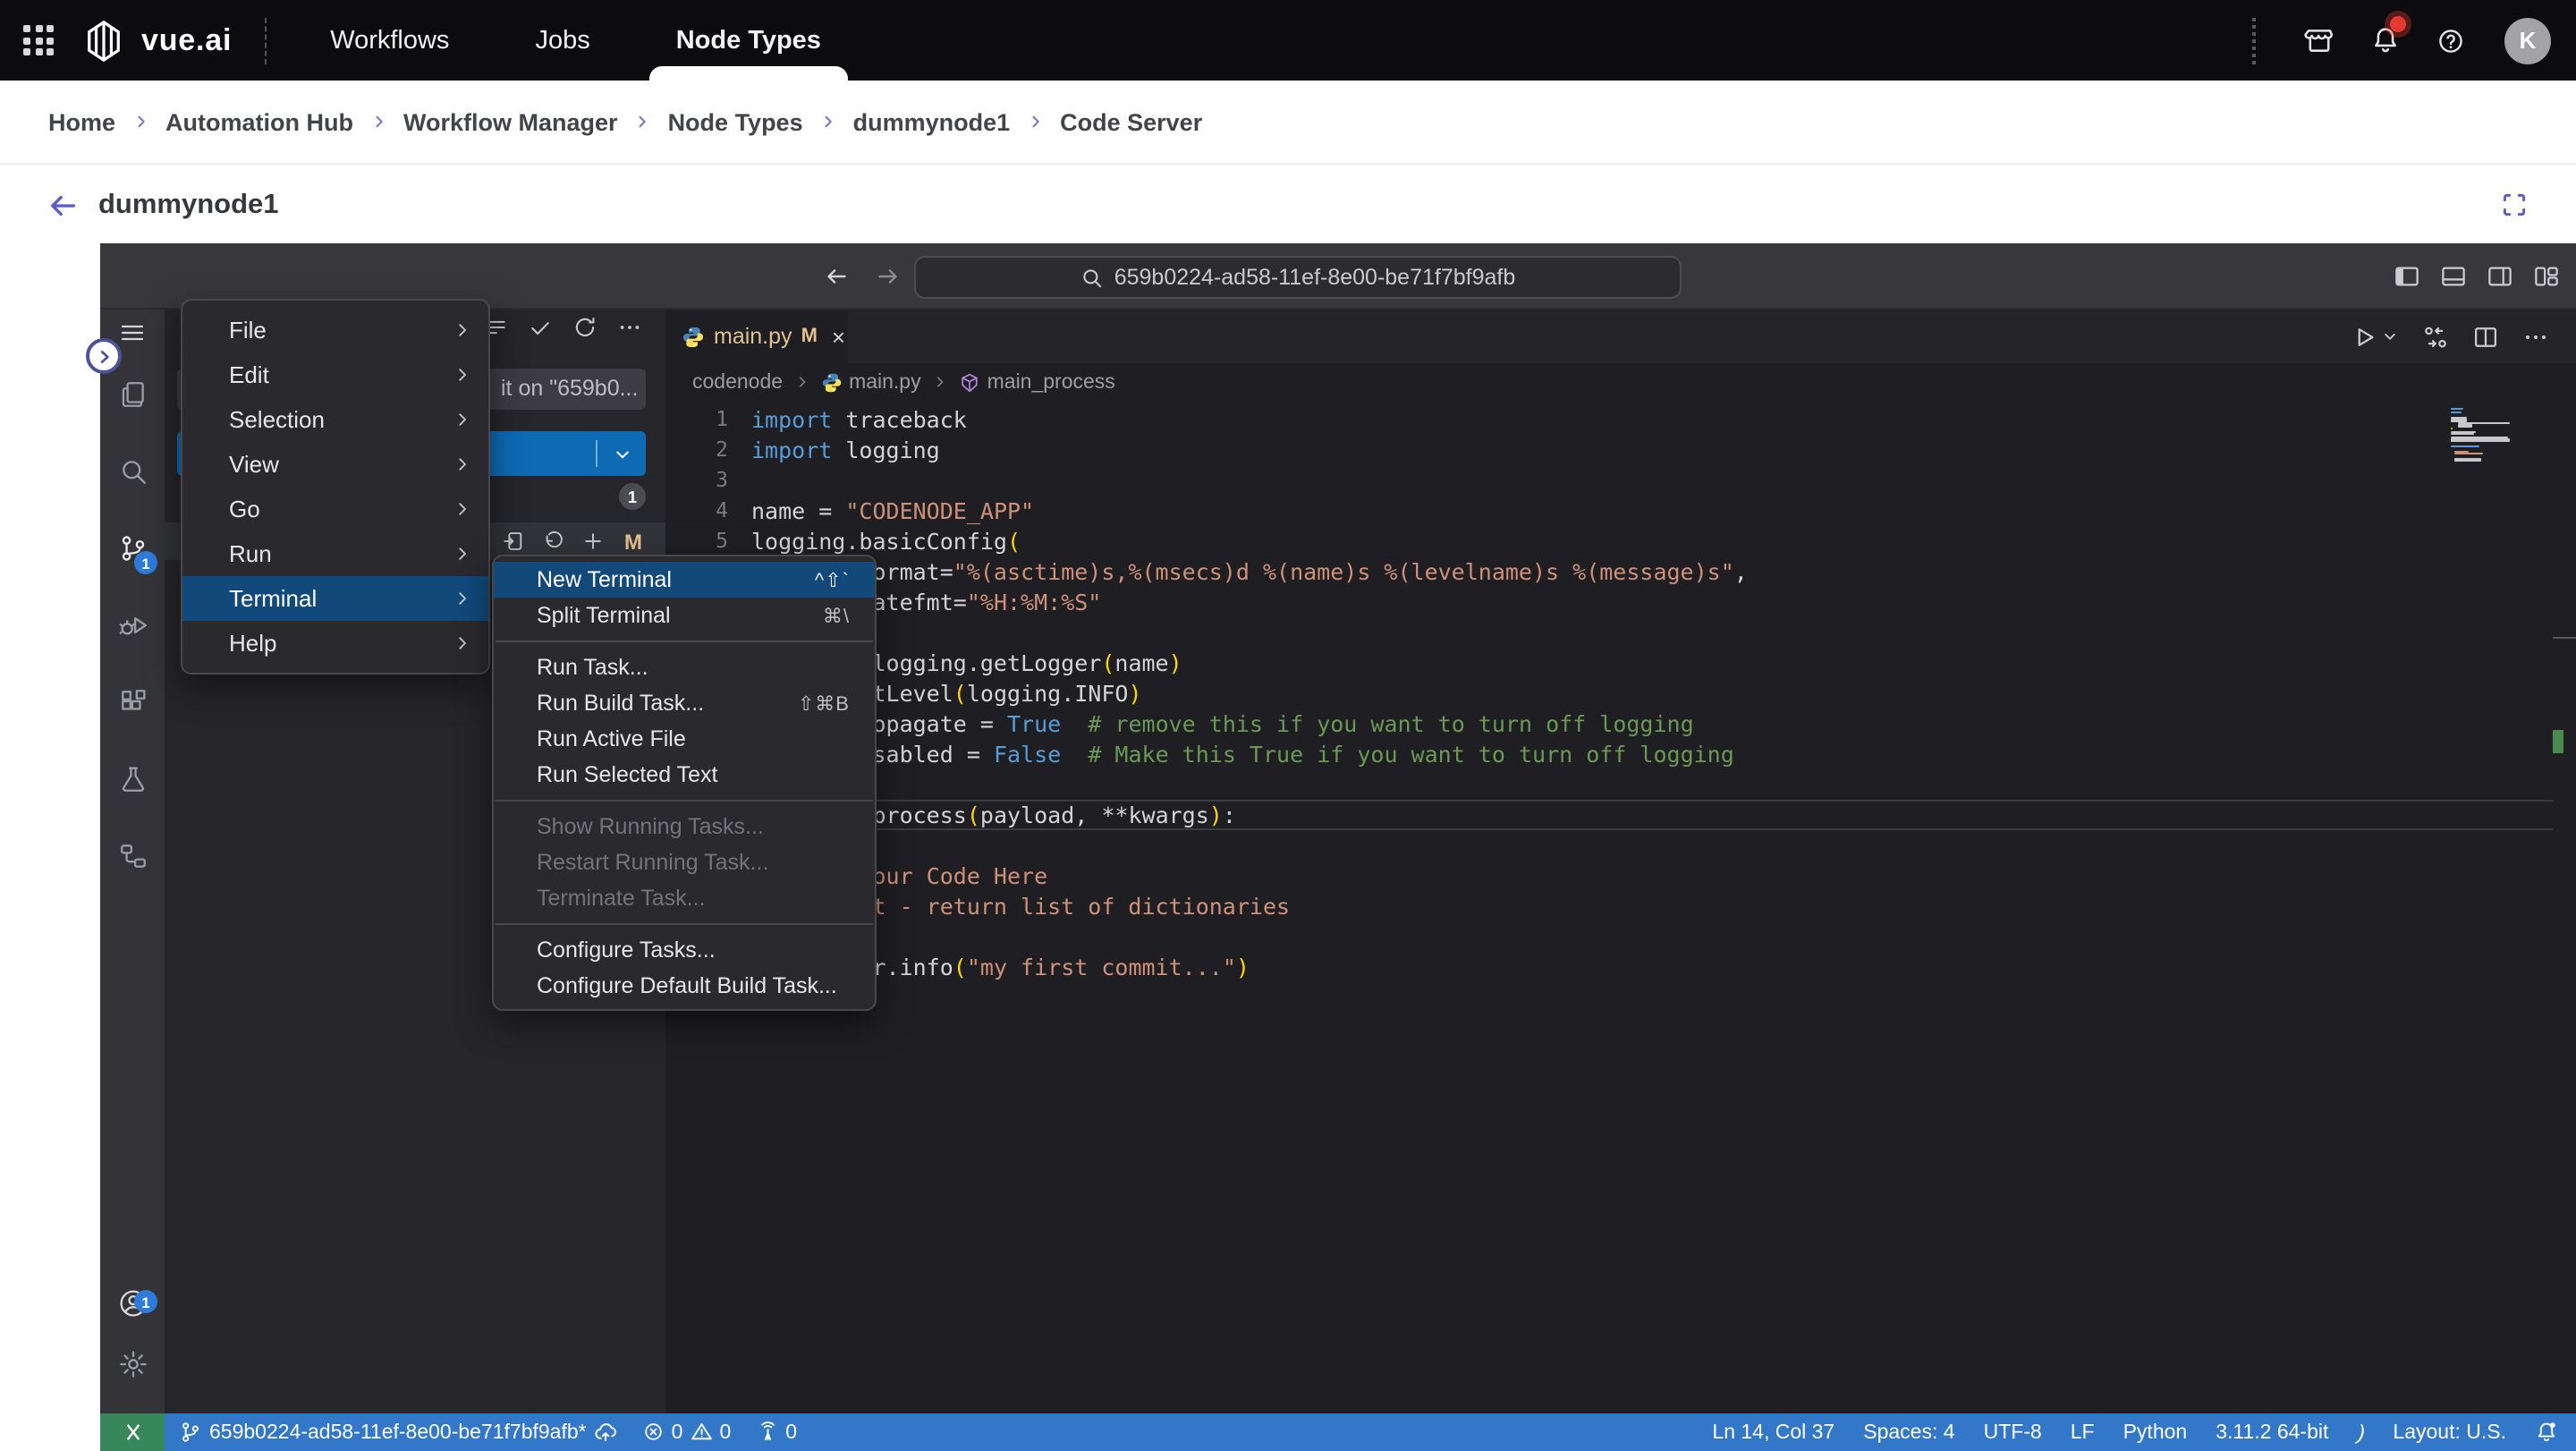 Image resolution: width=2576 pixels, height=1451 pixels. I want to click on split-editor-icon, so click(2485, 336).